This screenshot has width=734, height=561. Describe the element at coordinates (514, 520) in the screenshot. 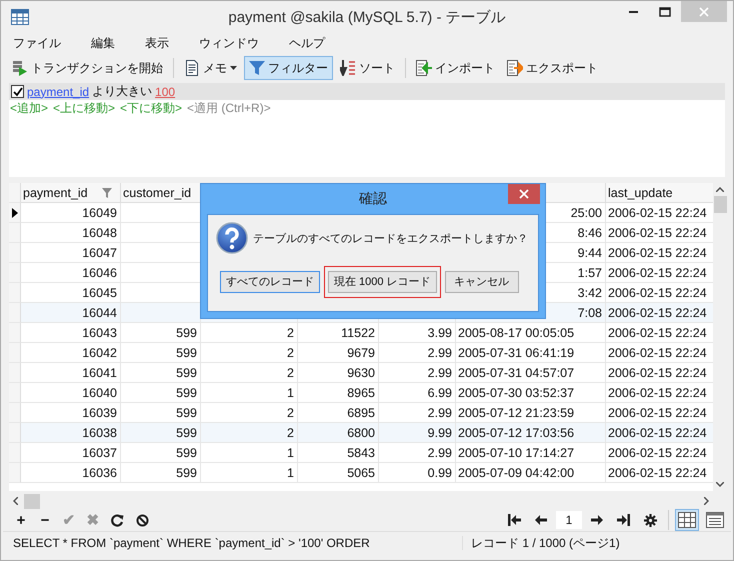

I see `first-page-icon` at that location.